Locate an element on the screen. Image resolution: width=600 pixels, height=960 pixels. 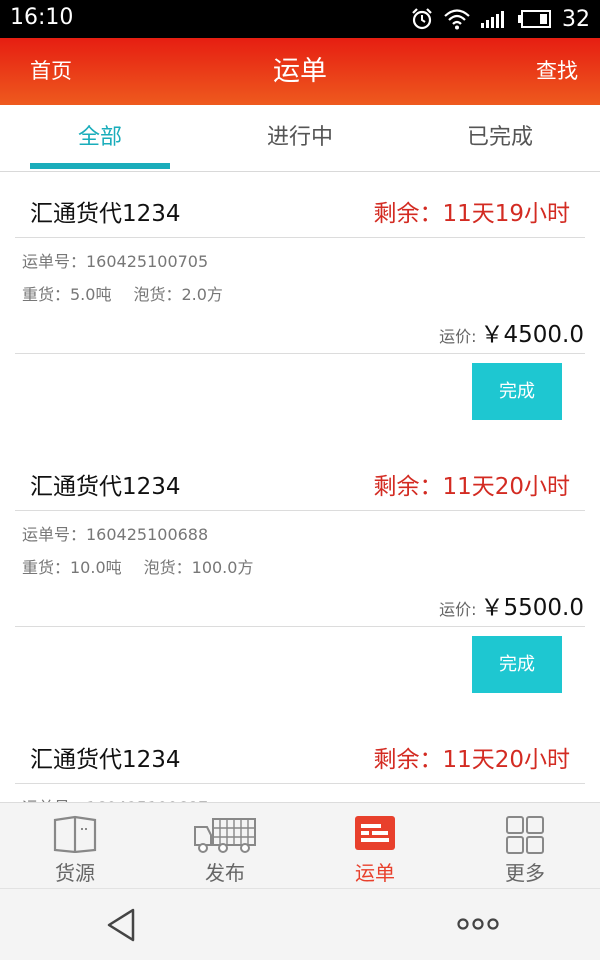
bottom-nav: 货源 发布 运单 更多 is located at coordinates (300, 845).